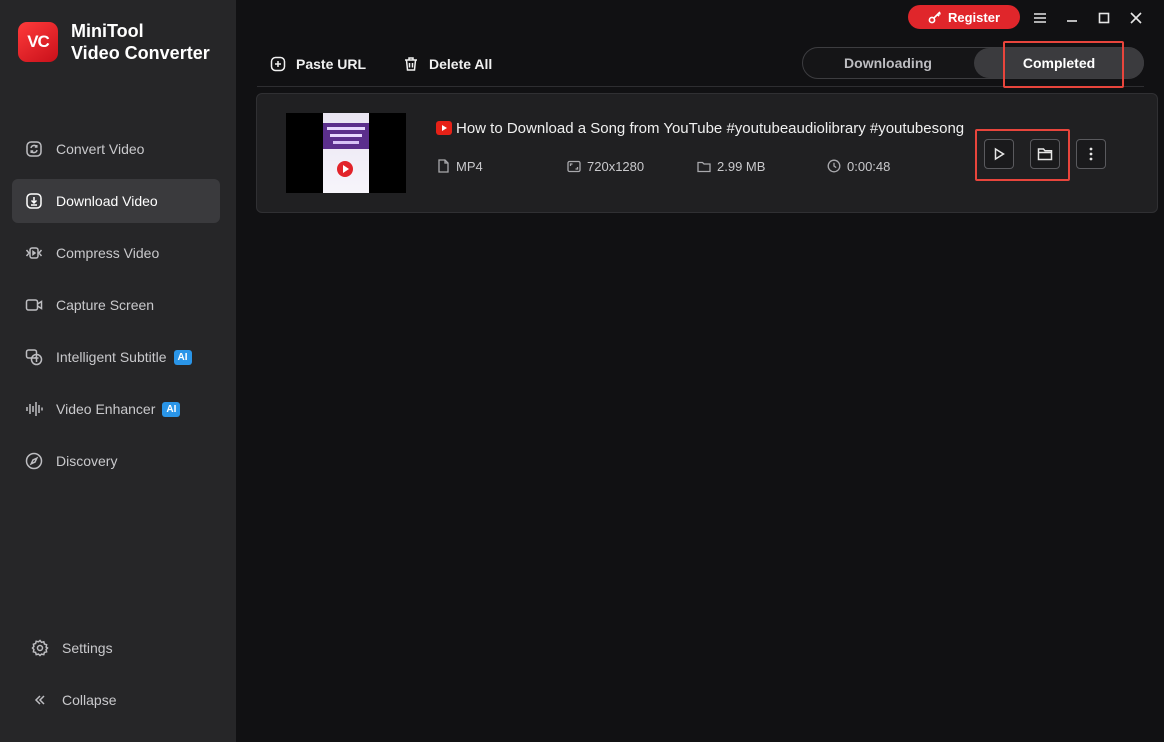 Image resolution: width=1164 pixels, height=742 pixels. I want to click on double-chevron-left-icon, so click(40, 700).